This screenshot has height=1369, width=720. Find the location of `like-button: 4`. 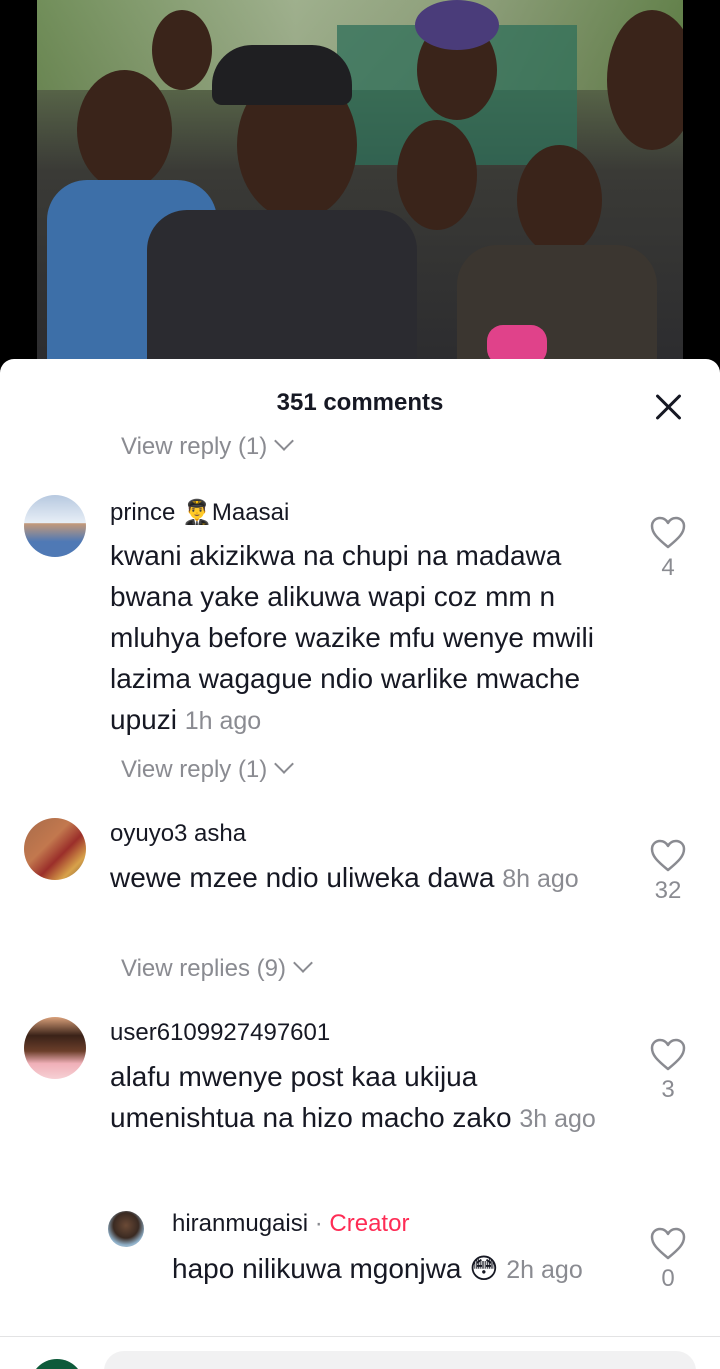

like-button: 4 is located at coordinates (668, 549).